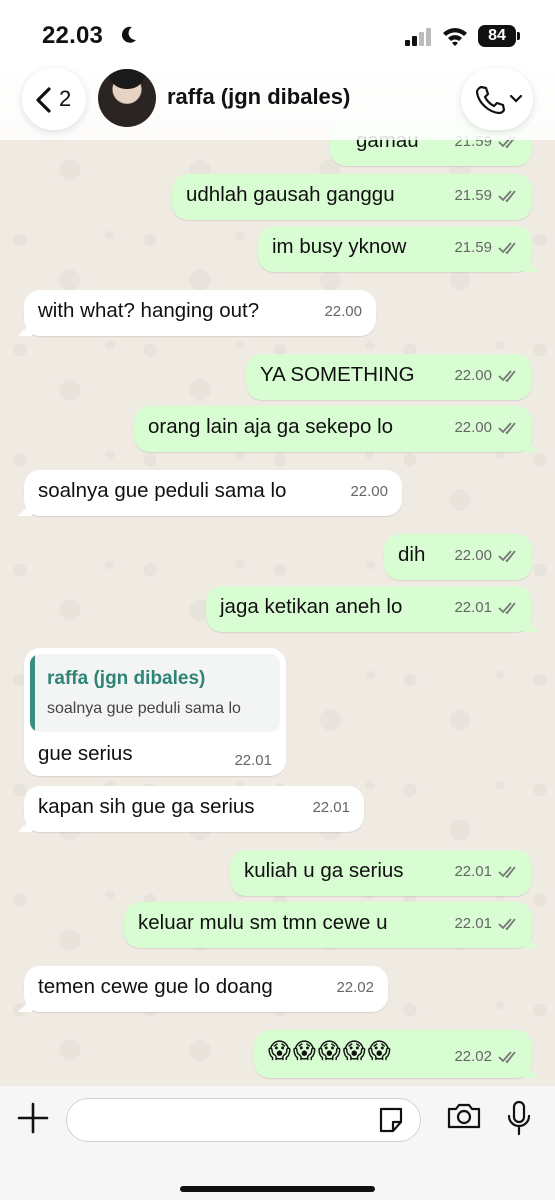 Image resolution: width=555 pixels, height=1200 pixels. I want to click on moon-icon, so click(128, 34).